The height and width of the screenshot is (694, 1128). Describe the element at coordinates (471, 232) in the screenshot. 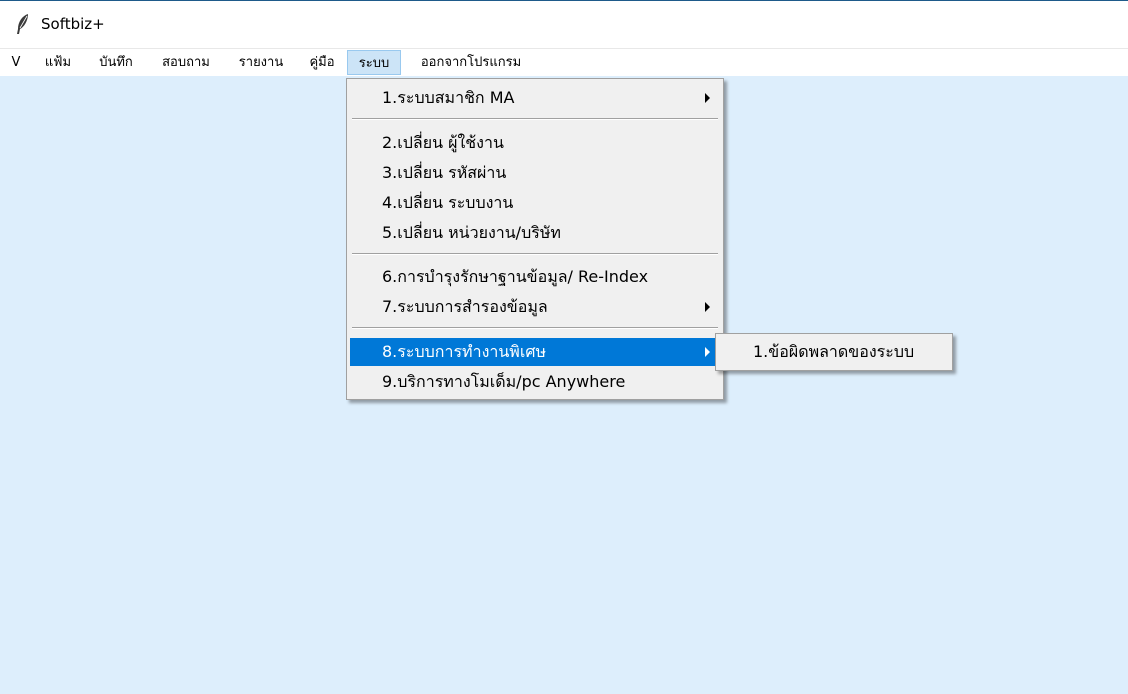

I see `menu-item-label: 5.เปลี่ยน หน่วยงาน/บริษัท` at that location.